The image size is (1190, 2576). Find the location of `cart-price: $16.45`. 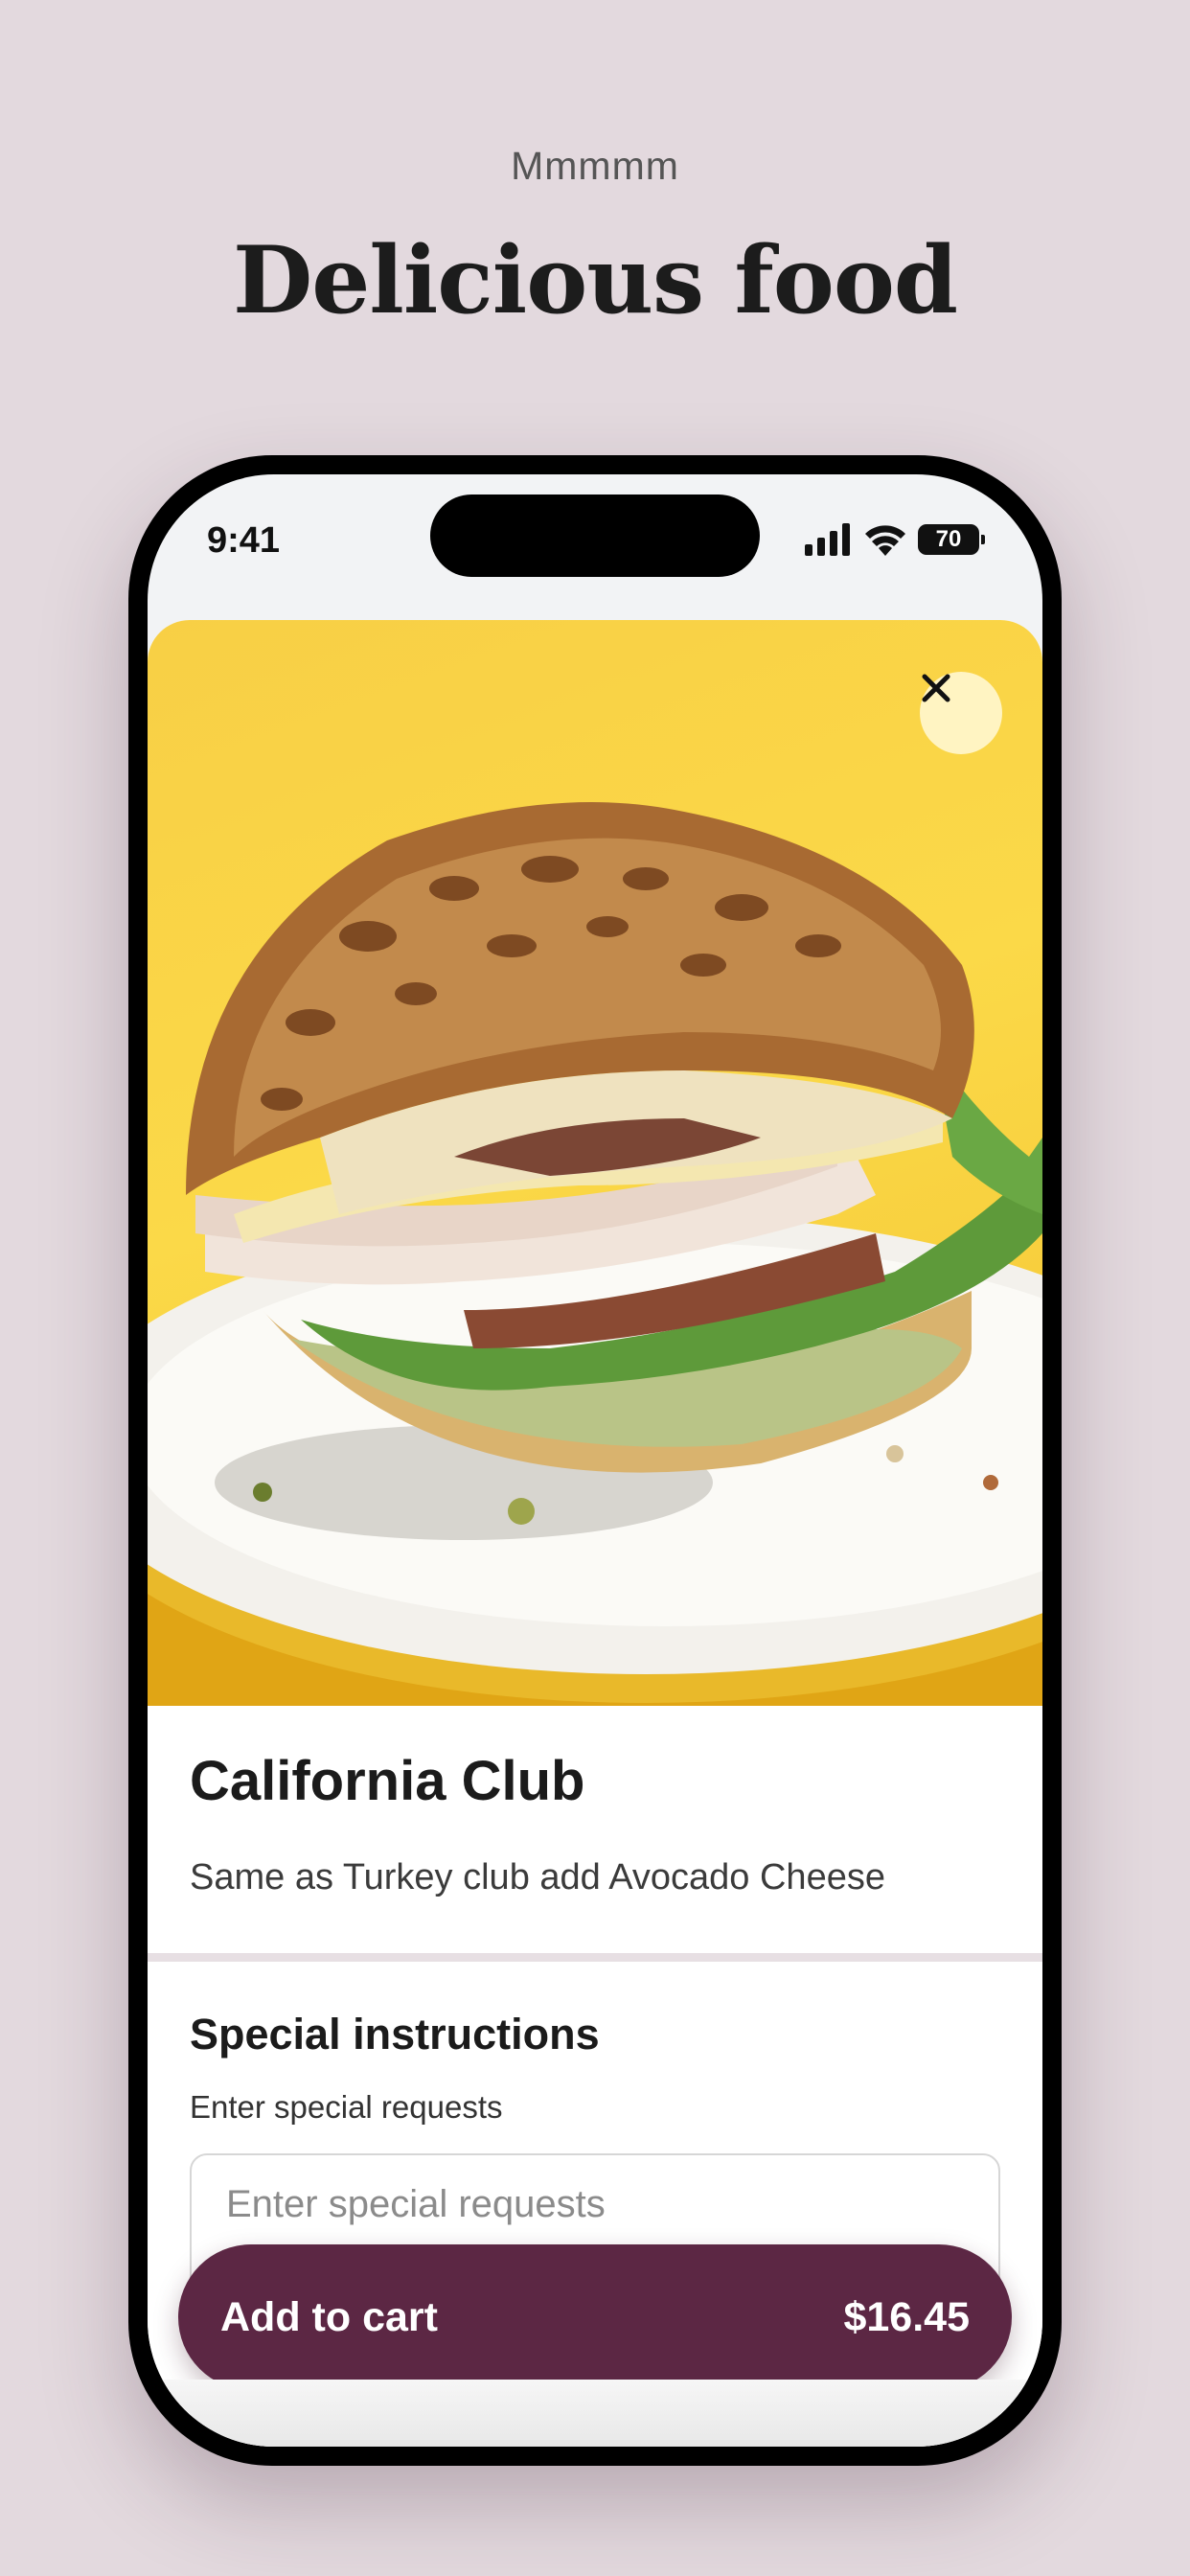

cart-price: $16.45 is located at coordinates (906, 2317).